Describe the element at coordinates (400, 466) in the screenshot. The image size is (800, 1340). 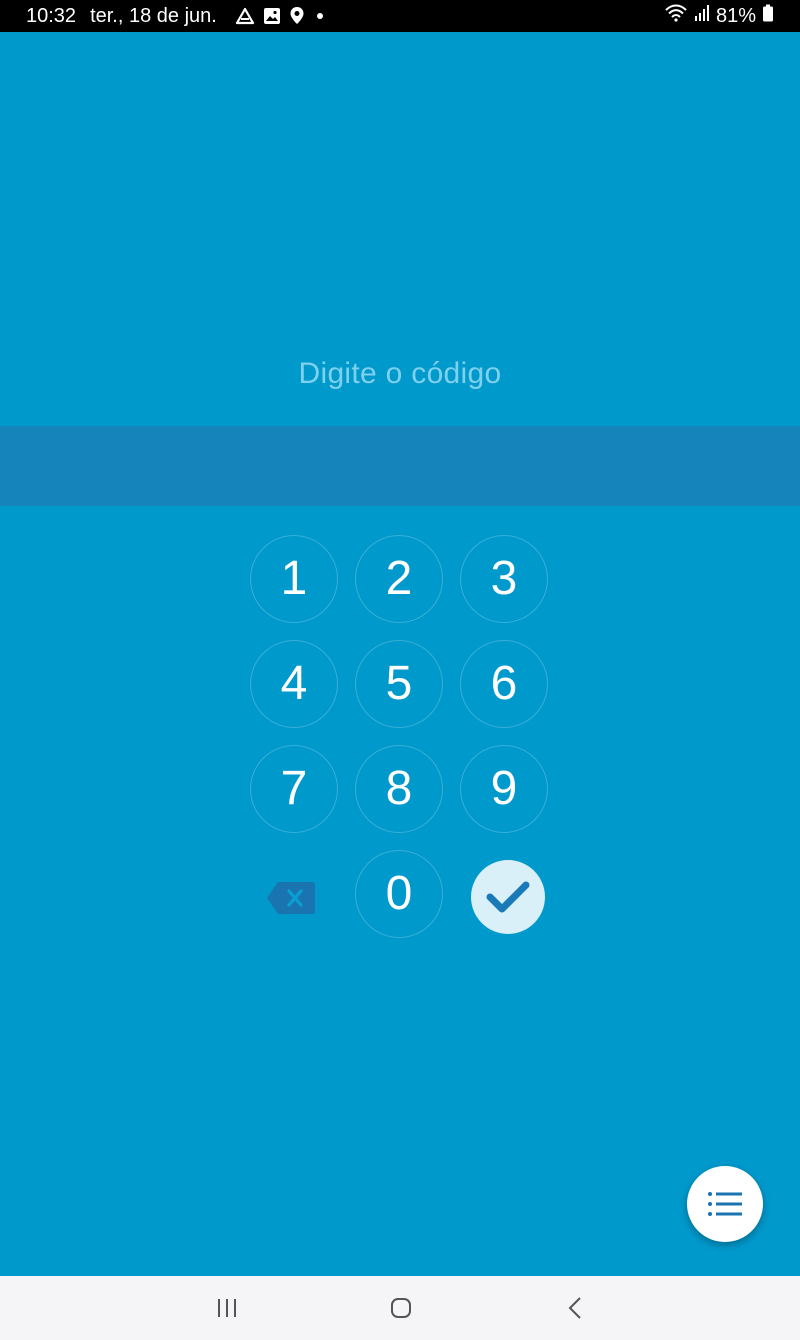
I see `code-input-field` at that location.